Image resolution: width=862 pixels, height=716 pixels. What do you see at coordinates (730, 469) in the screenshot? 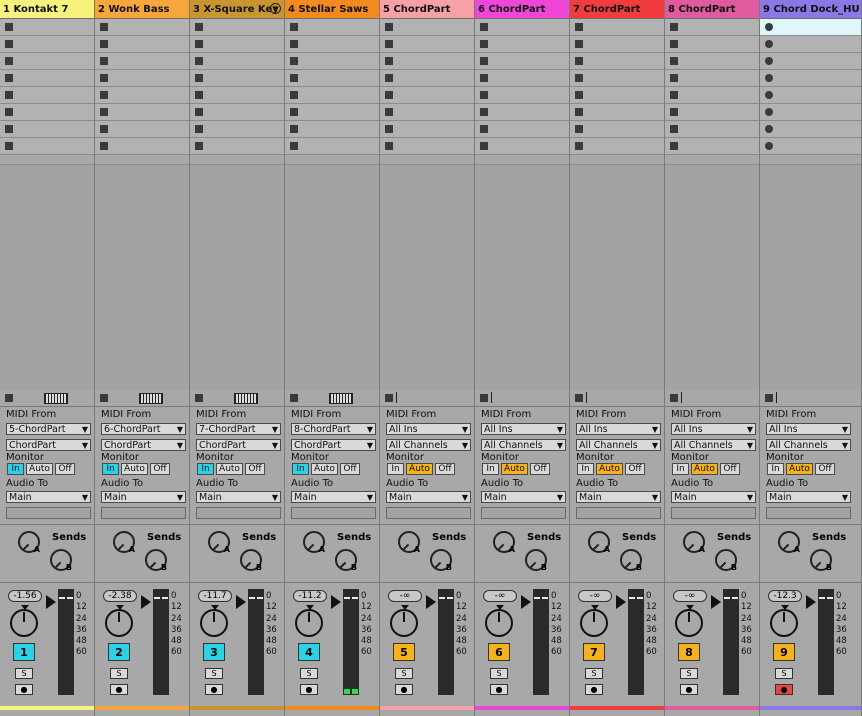
I see `monitor-off-button: Off` at bounding box center [730, 469].